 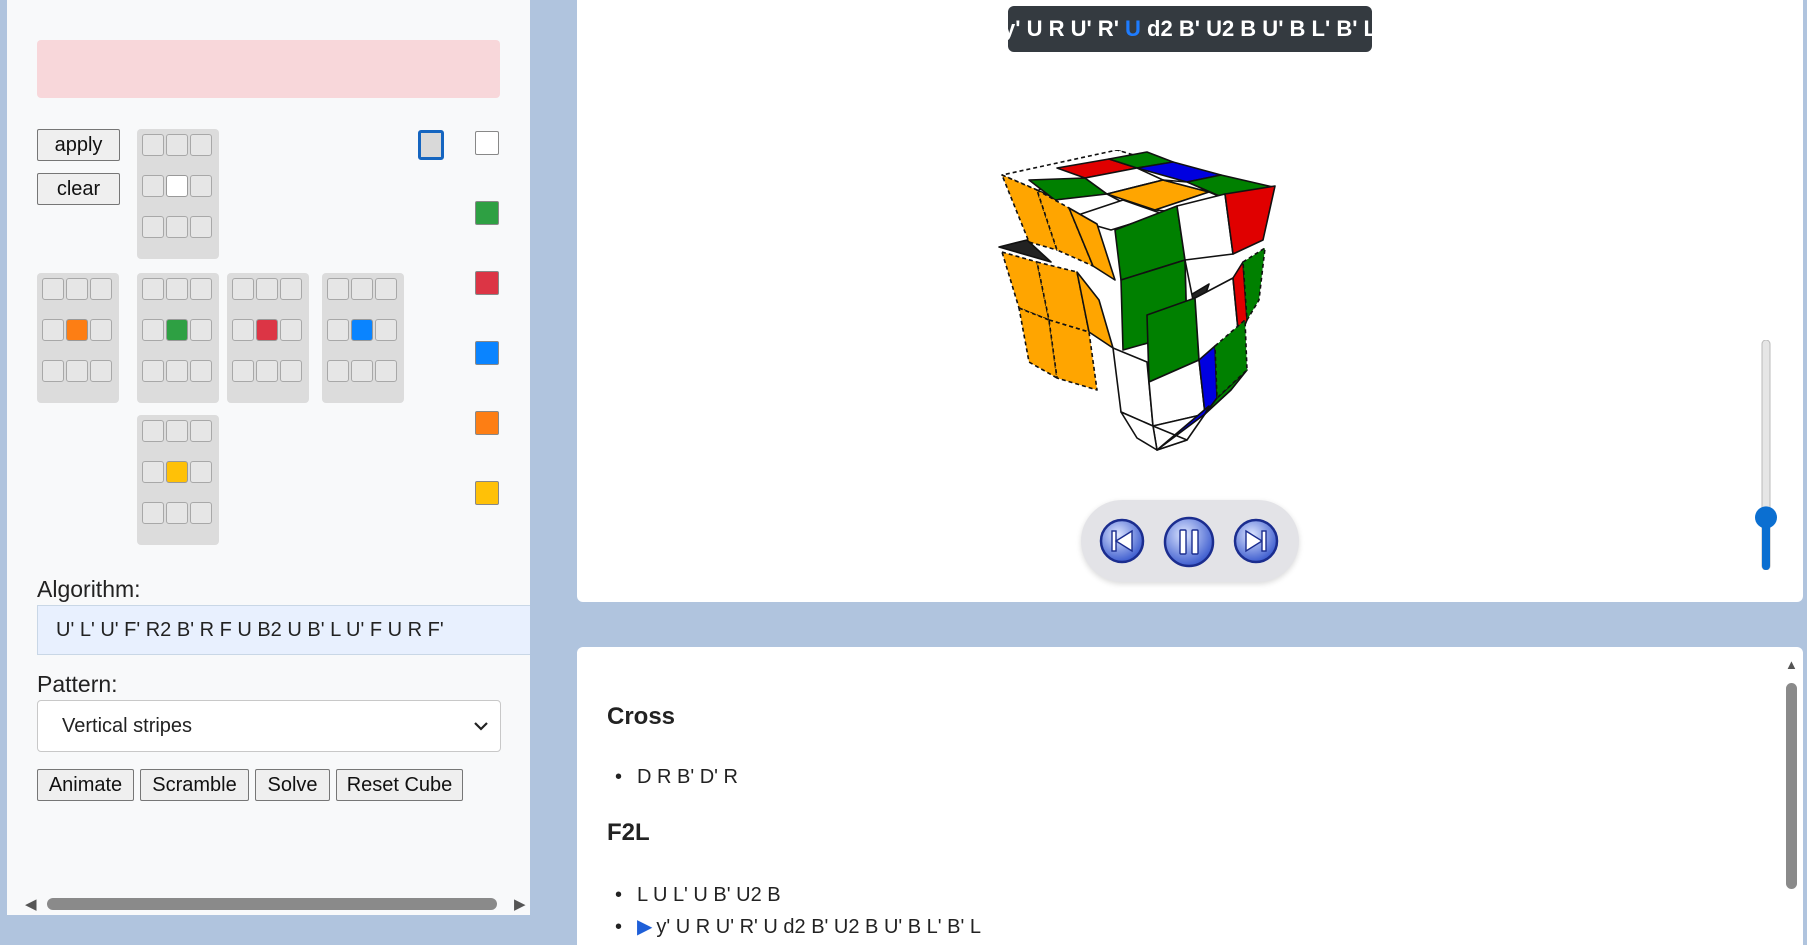 What do you see at coordinates (399, 785) in the screenshot?
I see `reset-cube-button: Reset Cube` at bounding box center [399, 785].